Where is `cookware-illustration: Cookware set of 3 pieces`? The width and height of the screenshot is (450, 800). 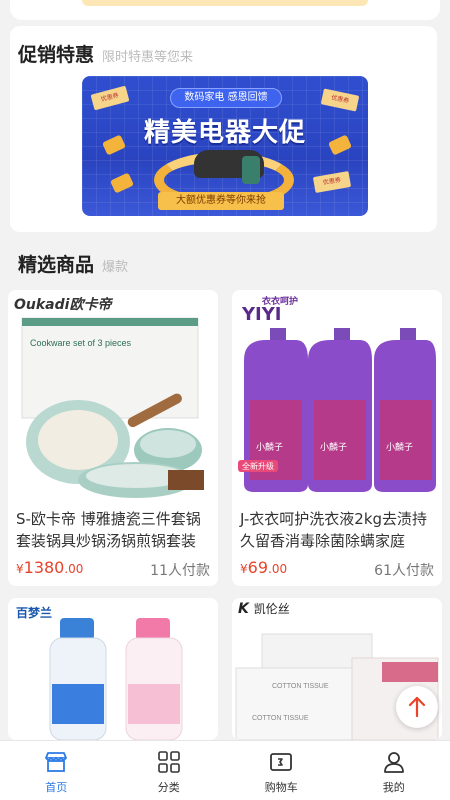
cookware-illustration: Cookware set of 3 pieces is located at coordinates (112, 407).